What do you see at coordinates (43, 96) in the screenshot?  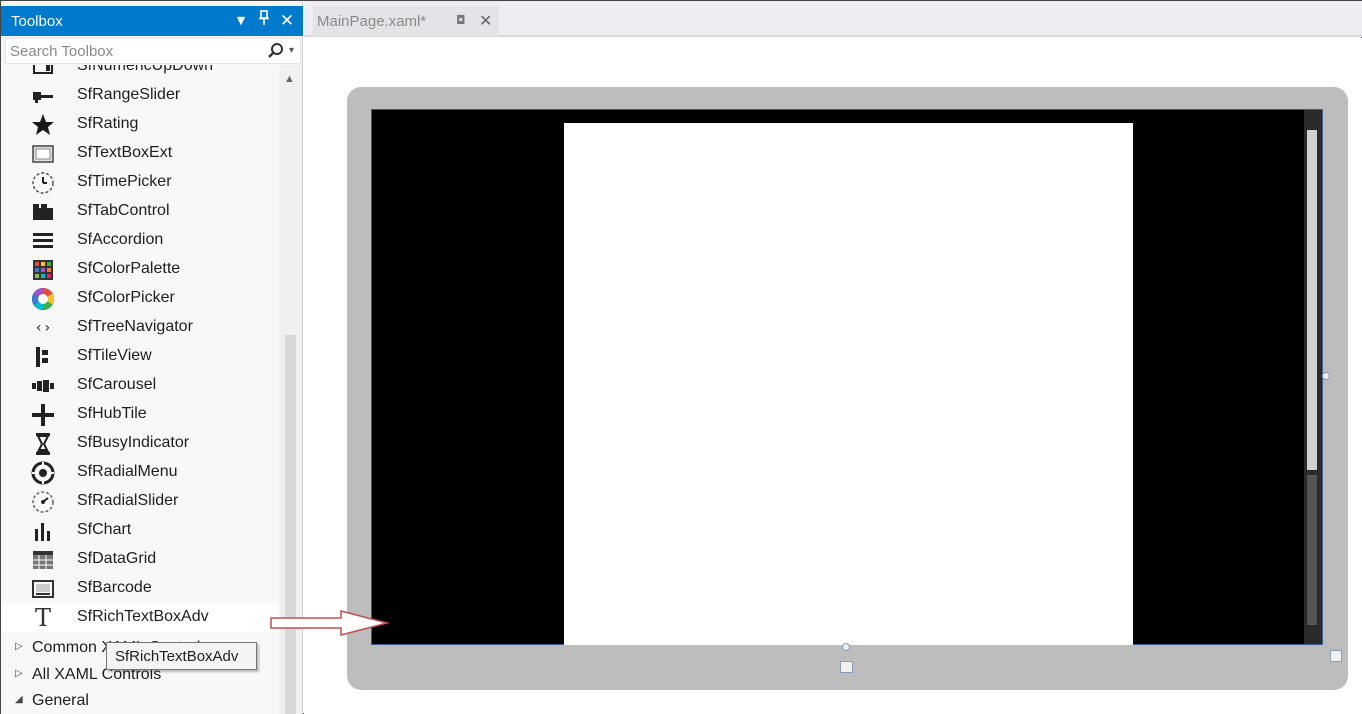 I see `range-slider-icon` at bounding box center [43, 96].